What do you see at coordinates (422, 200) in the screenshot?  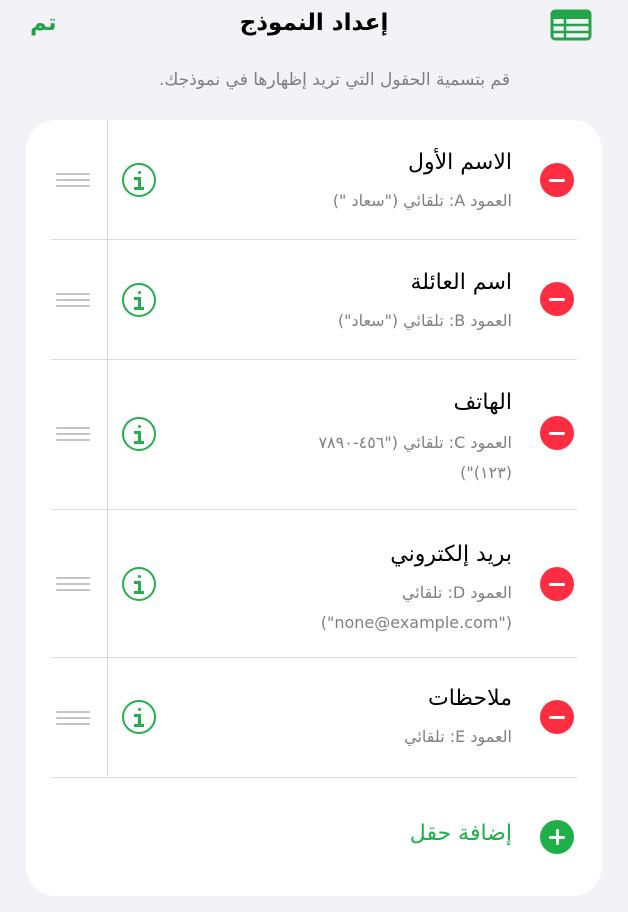 I see `field-description: العمود A: تلقائي ("سعاد ")` at bounding box center [422, 200].